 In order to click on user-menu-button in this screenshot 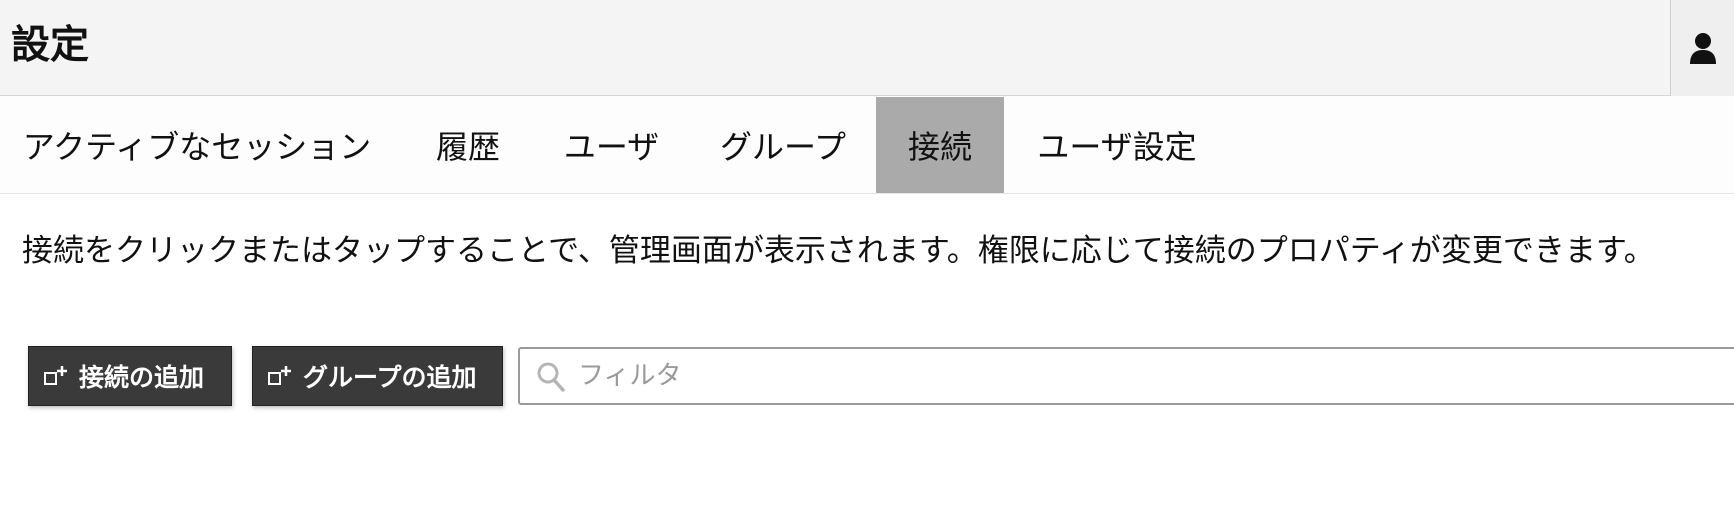, I will do `click(1702, 48)`.